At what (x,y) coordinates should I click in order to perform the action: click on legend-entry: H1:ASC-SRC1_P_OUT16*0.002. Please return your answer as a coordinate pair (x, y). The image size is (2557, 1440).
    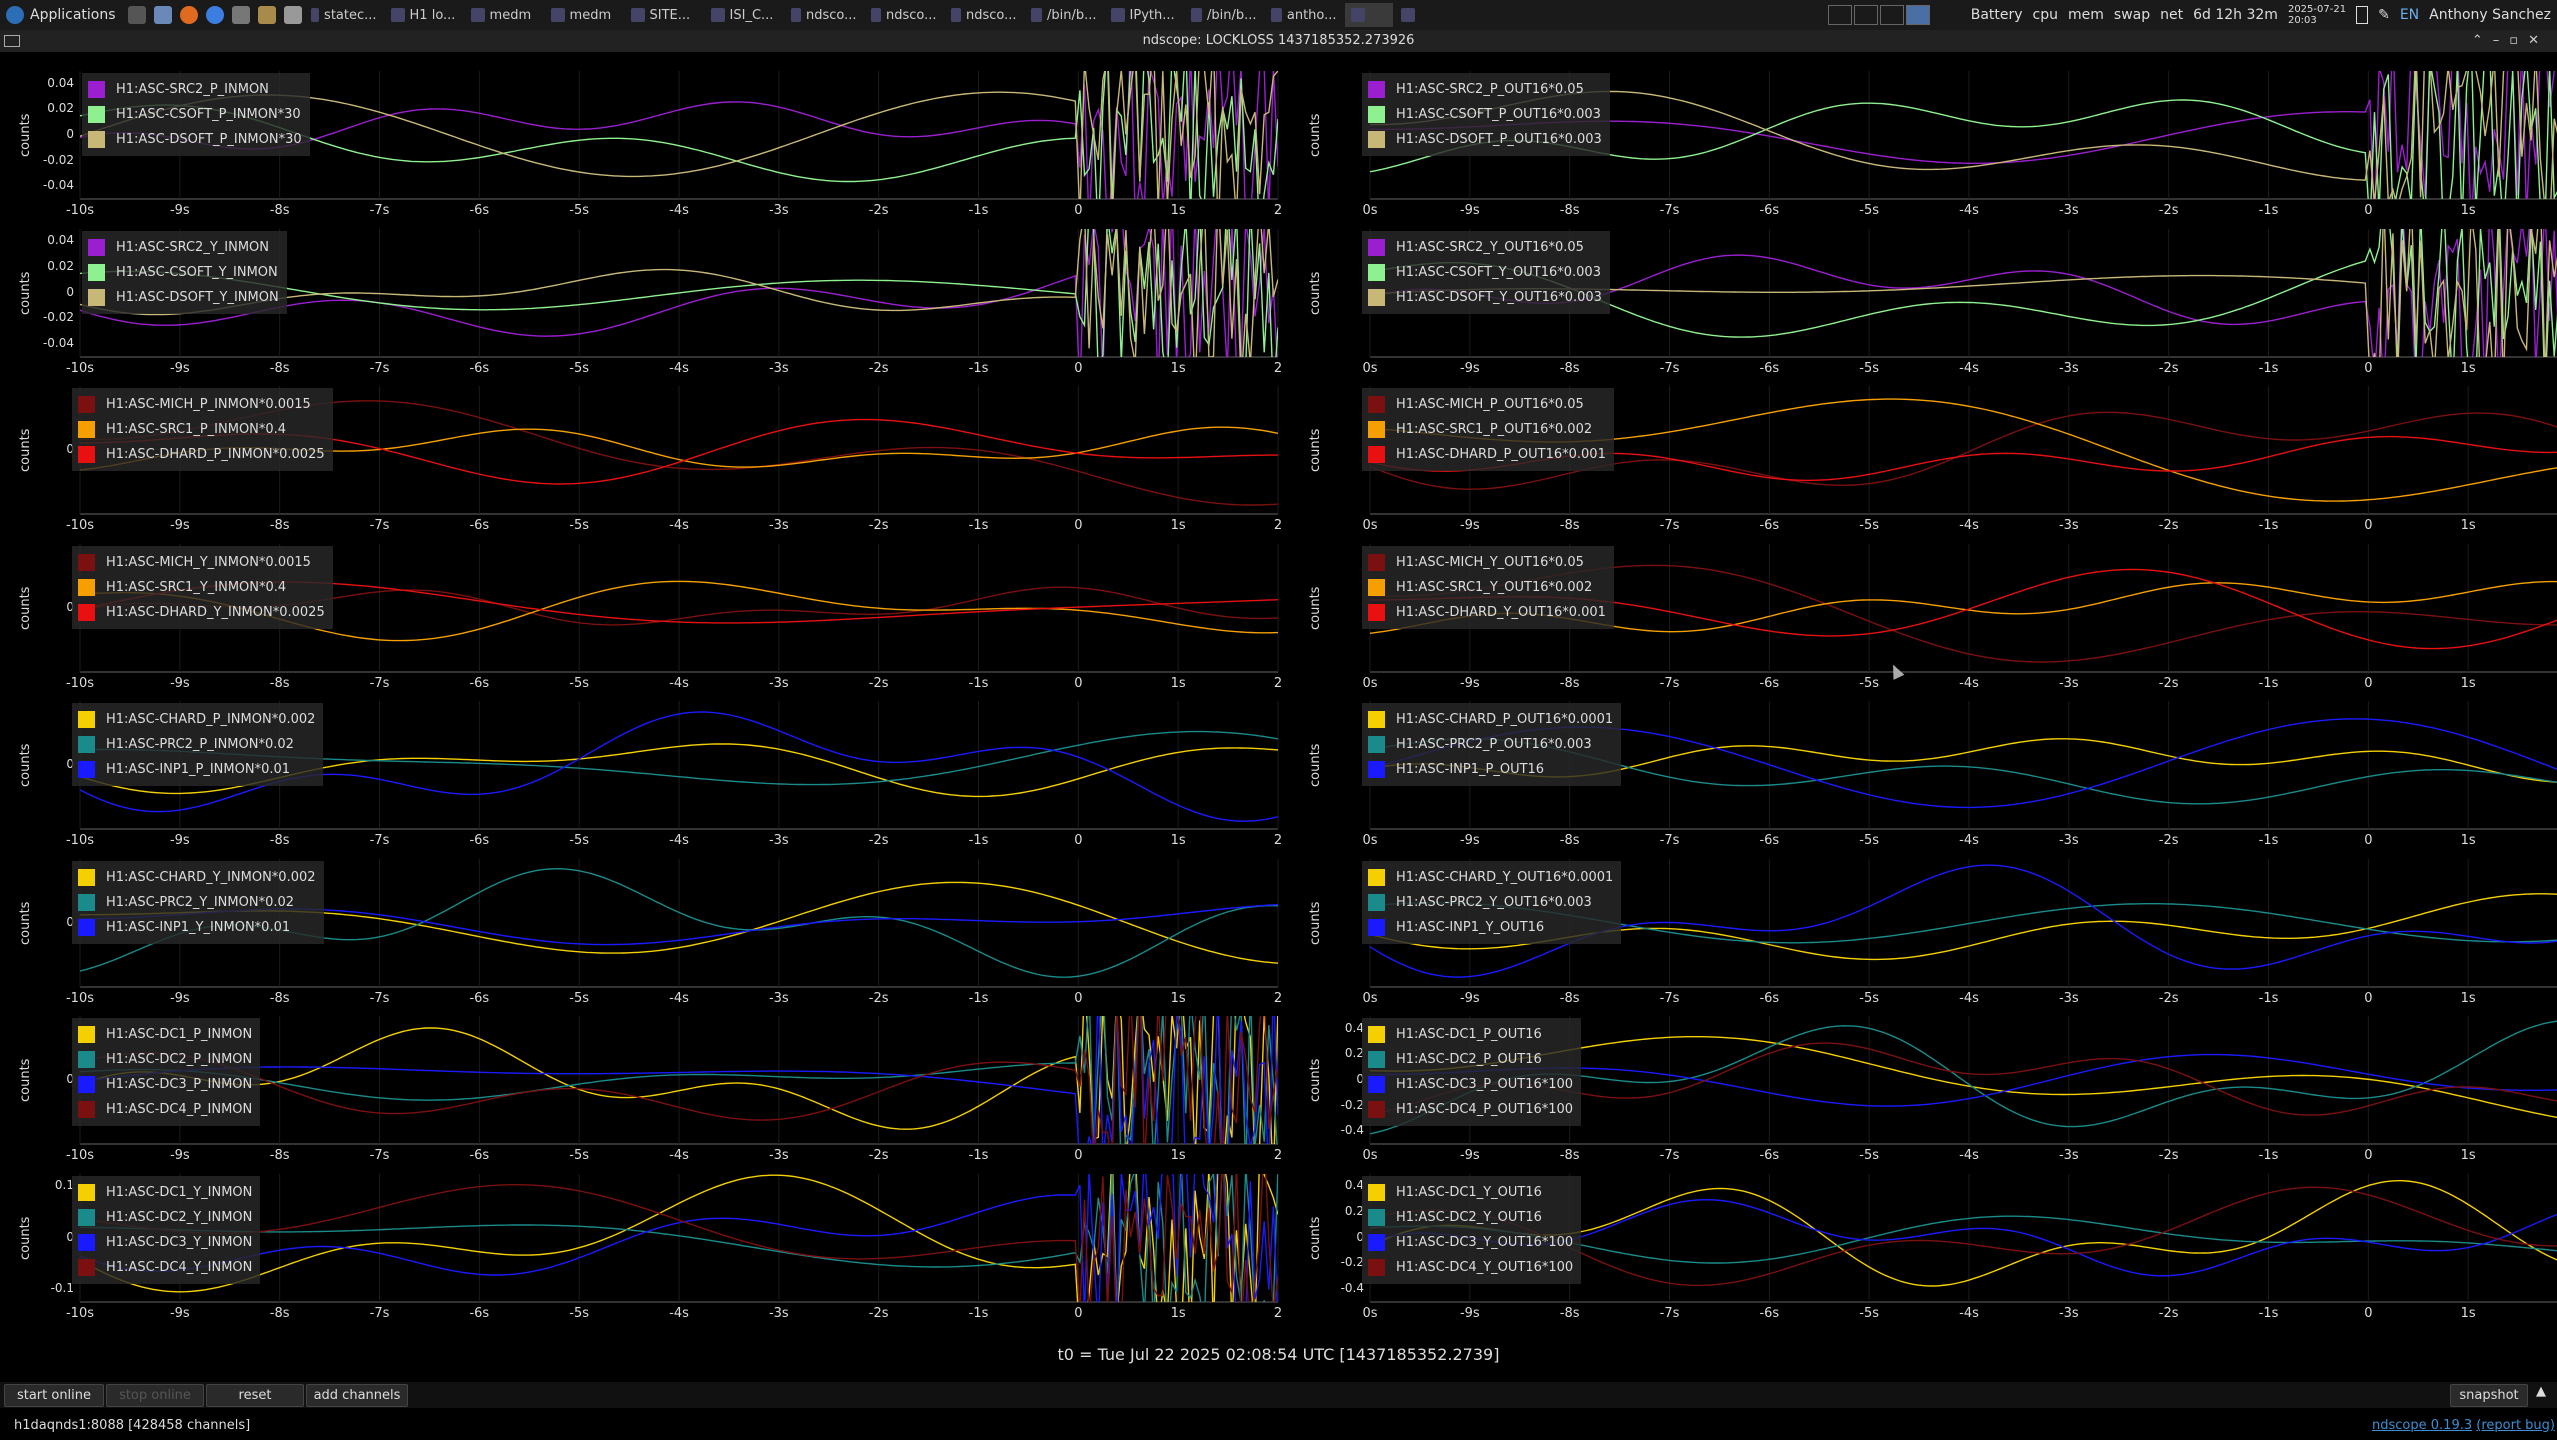
    Looking at the image, I should click on (1487, 429).